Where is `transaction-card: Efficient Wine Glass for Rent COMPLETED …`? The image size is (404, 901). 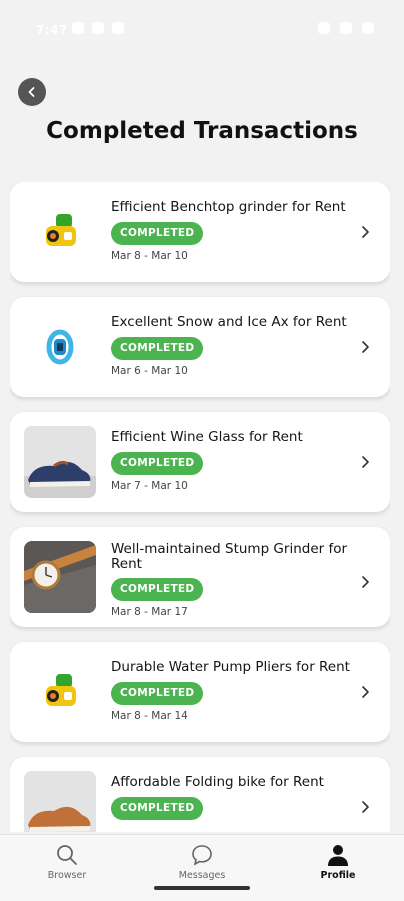
transaction-card: Efficient Wine Glass for Rent COMPLETED … is located at coordinates (200, 462).